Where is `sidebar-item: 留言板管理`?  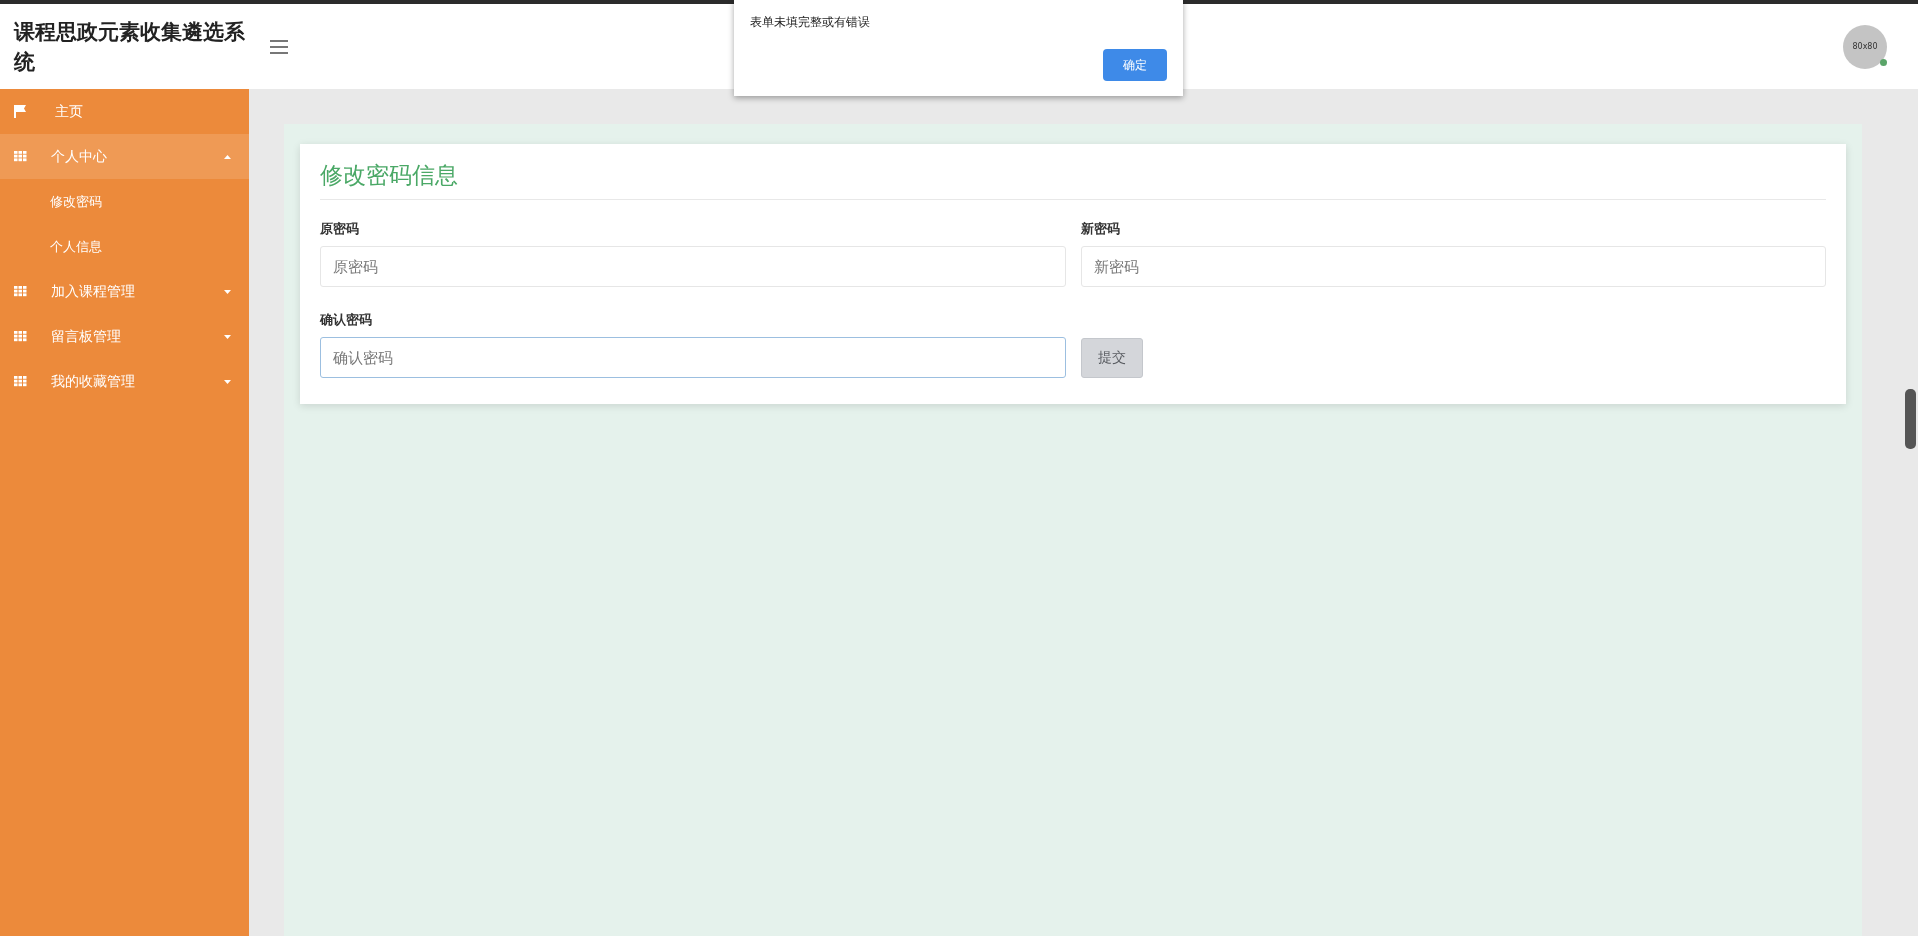 sidebar-item: 留言板管理 is located at coordinates (124, 336).